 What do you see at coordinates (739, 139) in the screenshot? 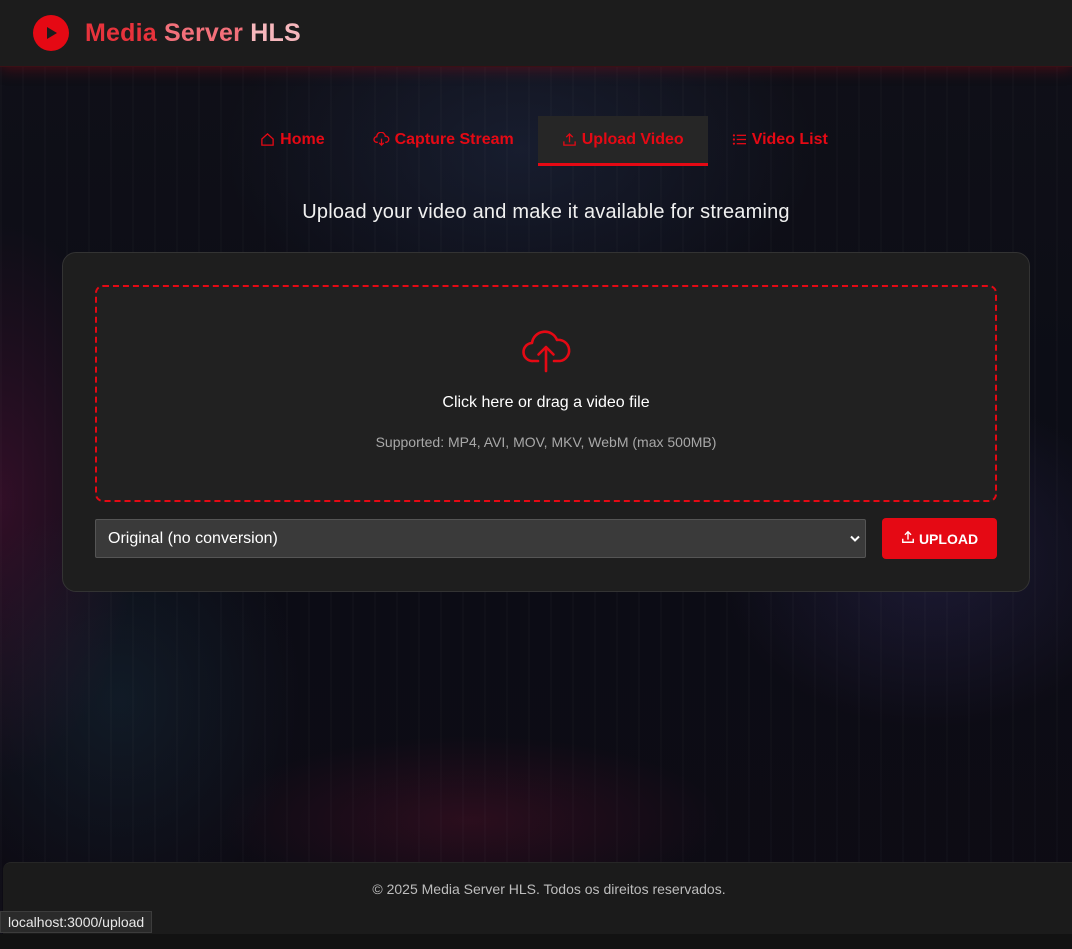
I see `list-icon` at bounding box center [739, 139].